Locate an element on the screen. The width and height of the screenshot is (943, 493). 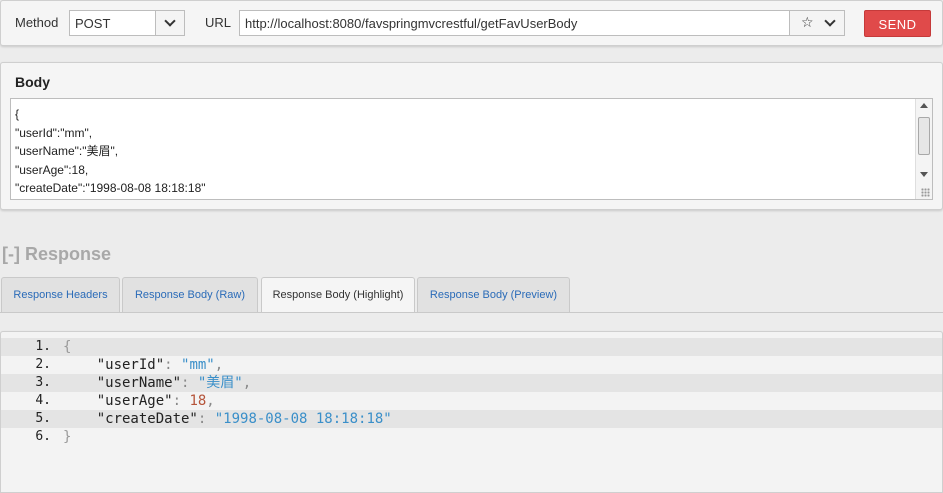
code-line: 5. "createDate": "1998-08-08 18:18:18" is located at coordinates (471, 419).